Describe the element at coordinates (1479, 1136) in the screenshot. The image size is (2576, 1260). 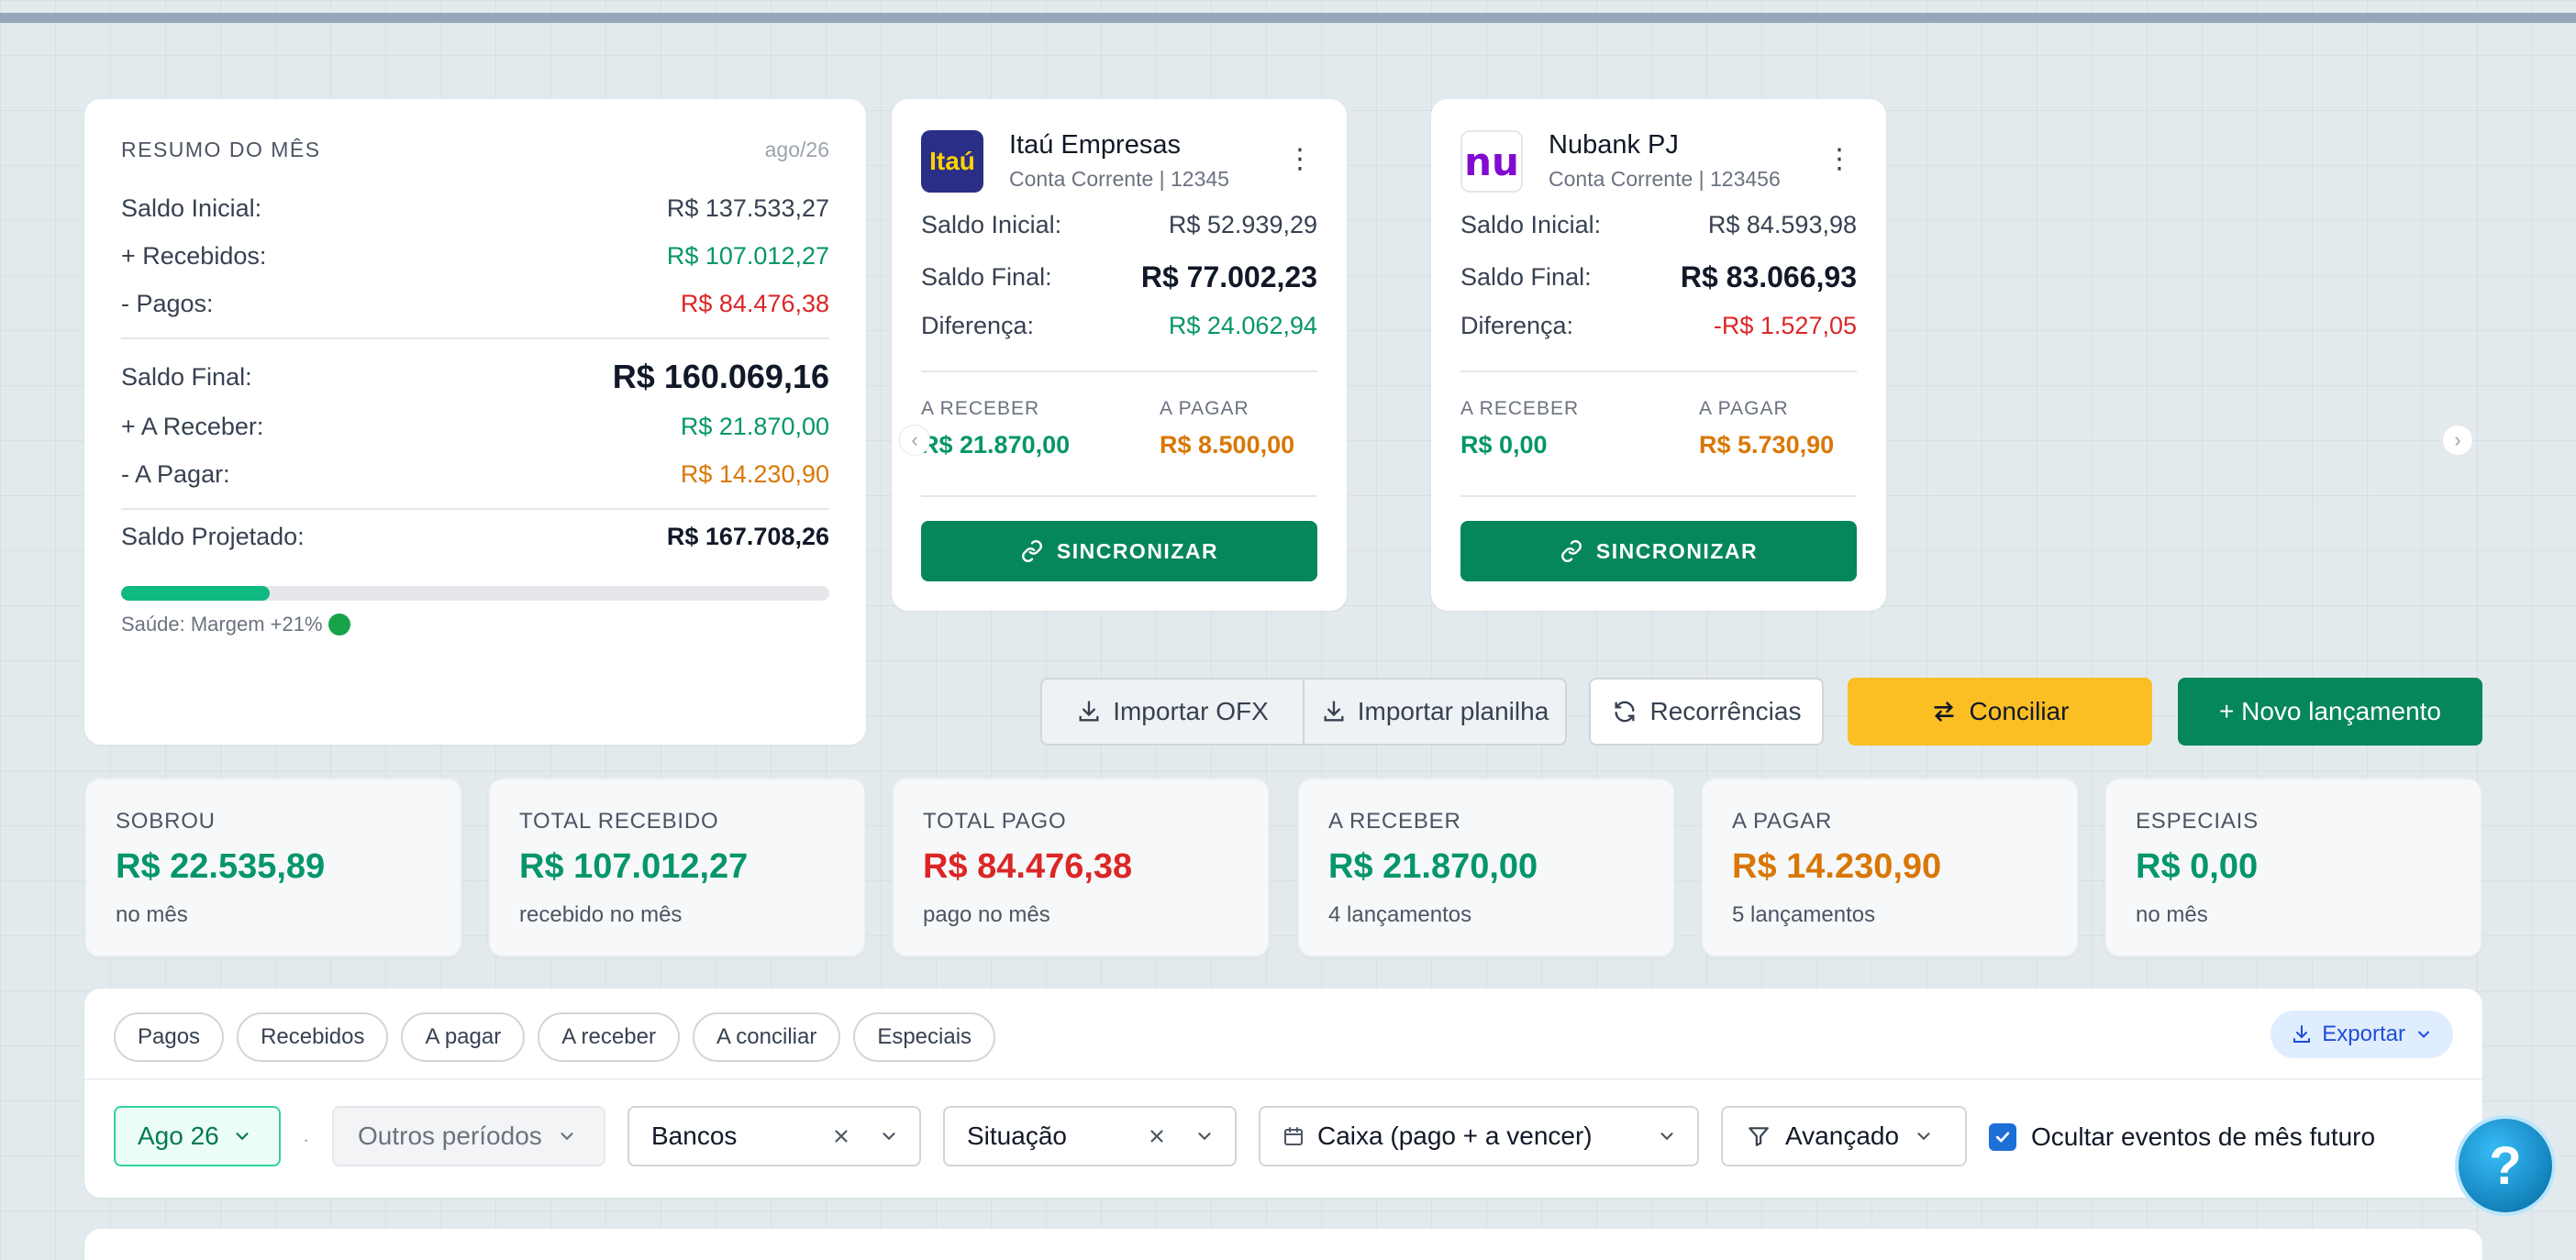
I see `cash-mode-select: Caixa (pago + a vencer)` at that location.